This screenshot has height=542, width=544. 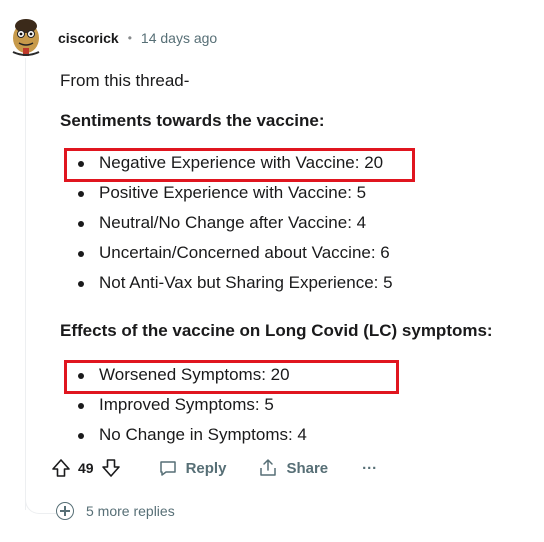 I want to click on comment-actions: 49 Reply Share ···, so click(x=213, y=468).